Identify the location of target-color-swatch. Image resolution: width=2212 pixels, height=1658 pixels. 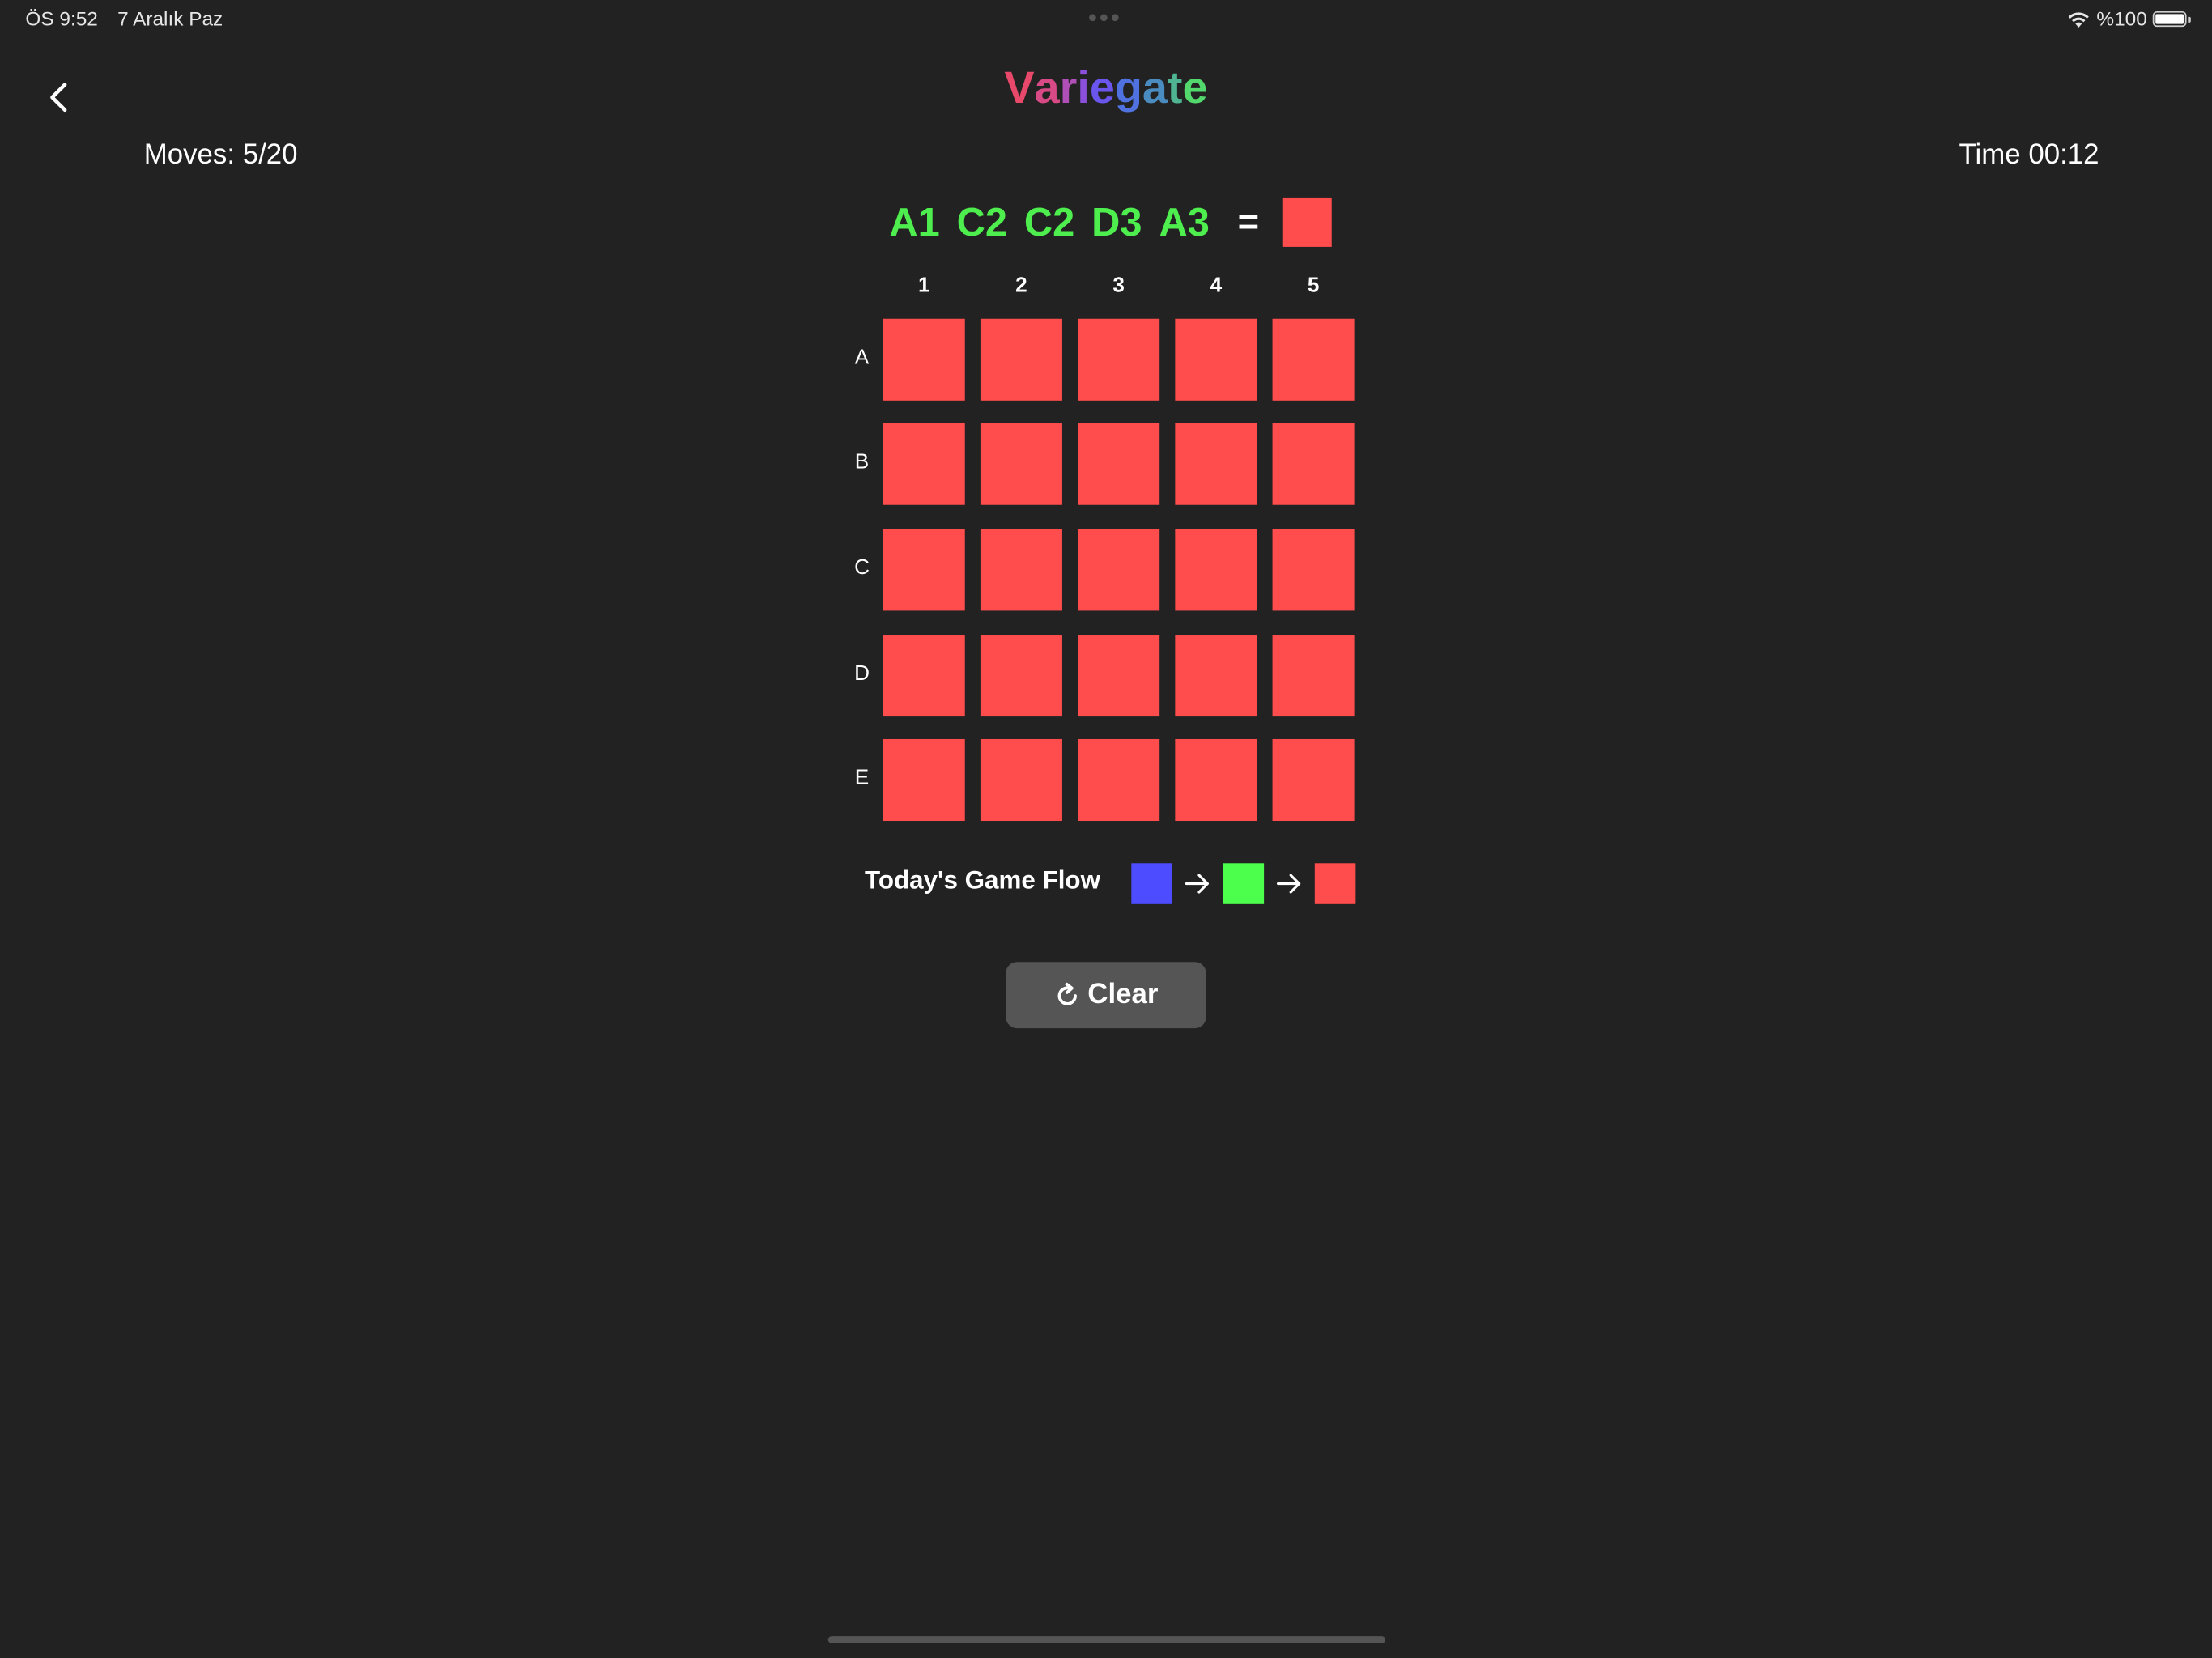
(1306, 222).